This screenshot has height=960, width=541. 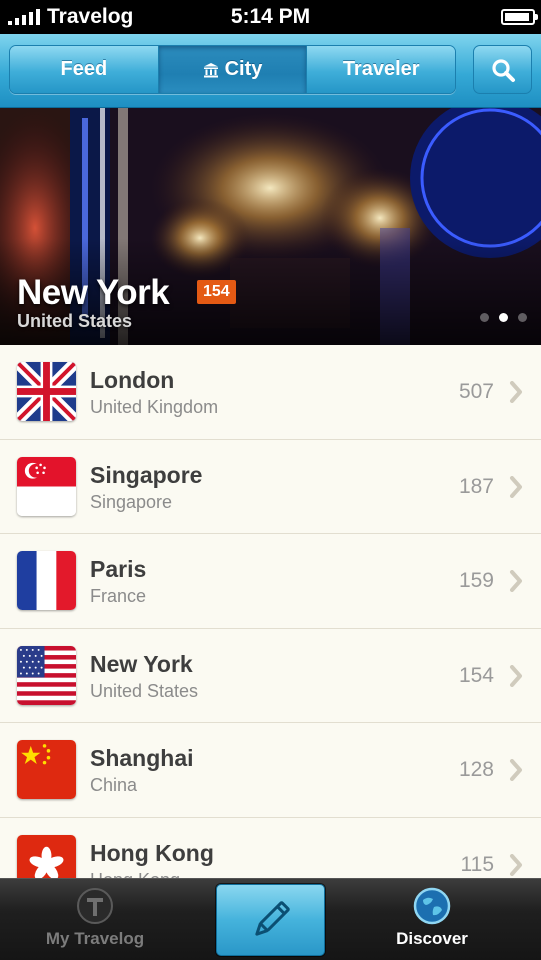 I want to click on city-row-singapore: Singapore Singapore 187, so click(x=270, y=487).